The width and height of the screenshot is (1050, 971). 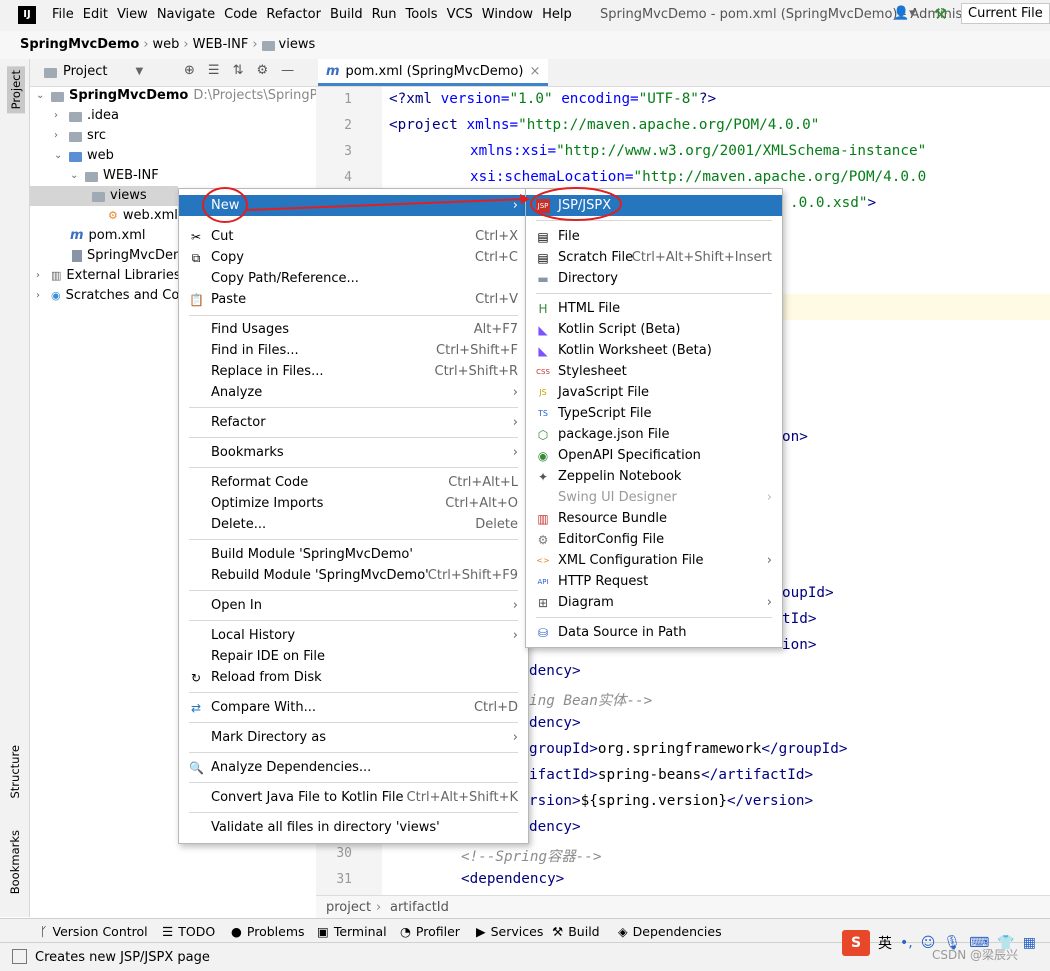 I want to click on annotation-circle-jsp, so click(x=576, y=204).